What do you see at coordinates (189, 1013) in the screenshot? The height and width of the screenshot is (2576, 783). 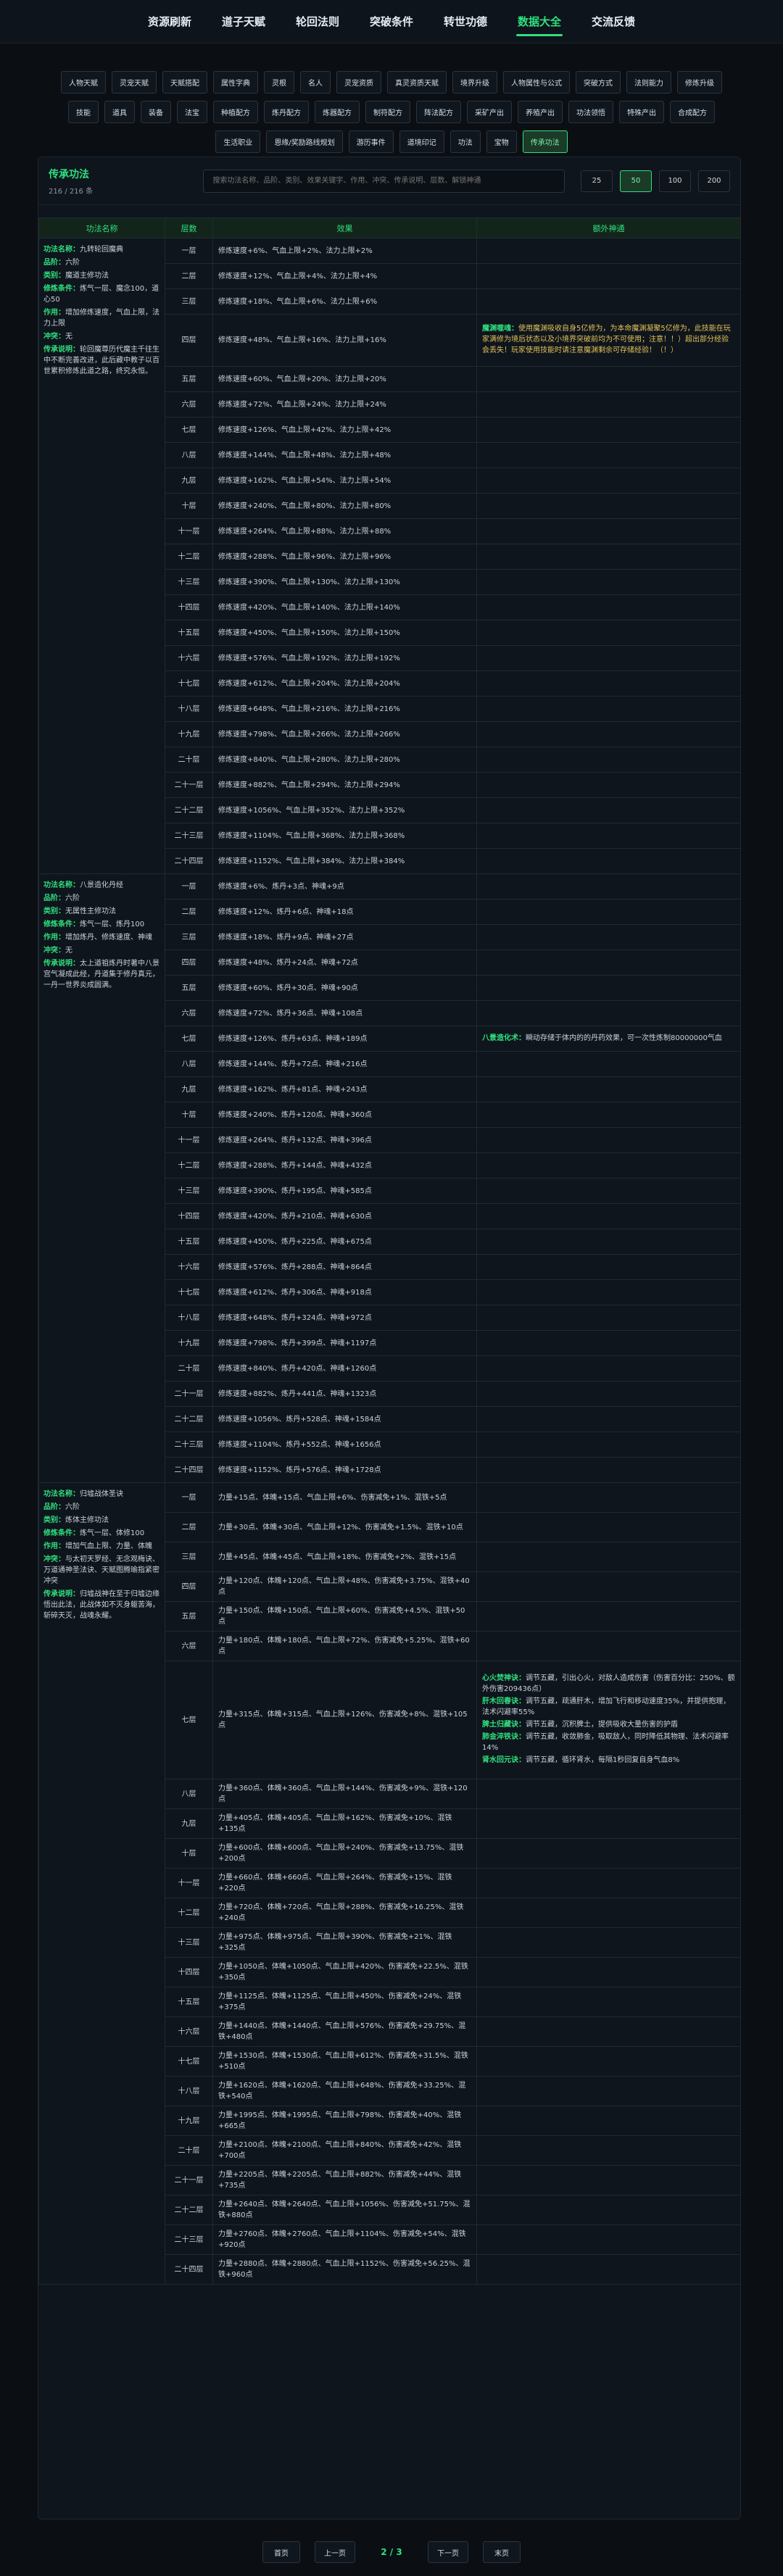 I see `layer-cell: 六层` at bounding box center [189, 1013].